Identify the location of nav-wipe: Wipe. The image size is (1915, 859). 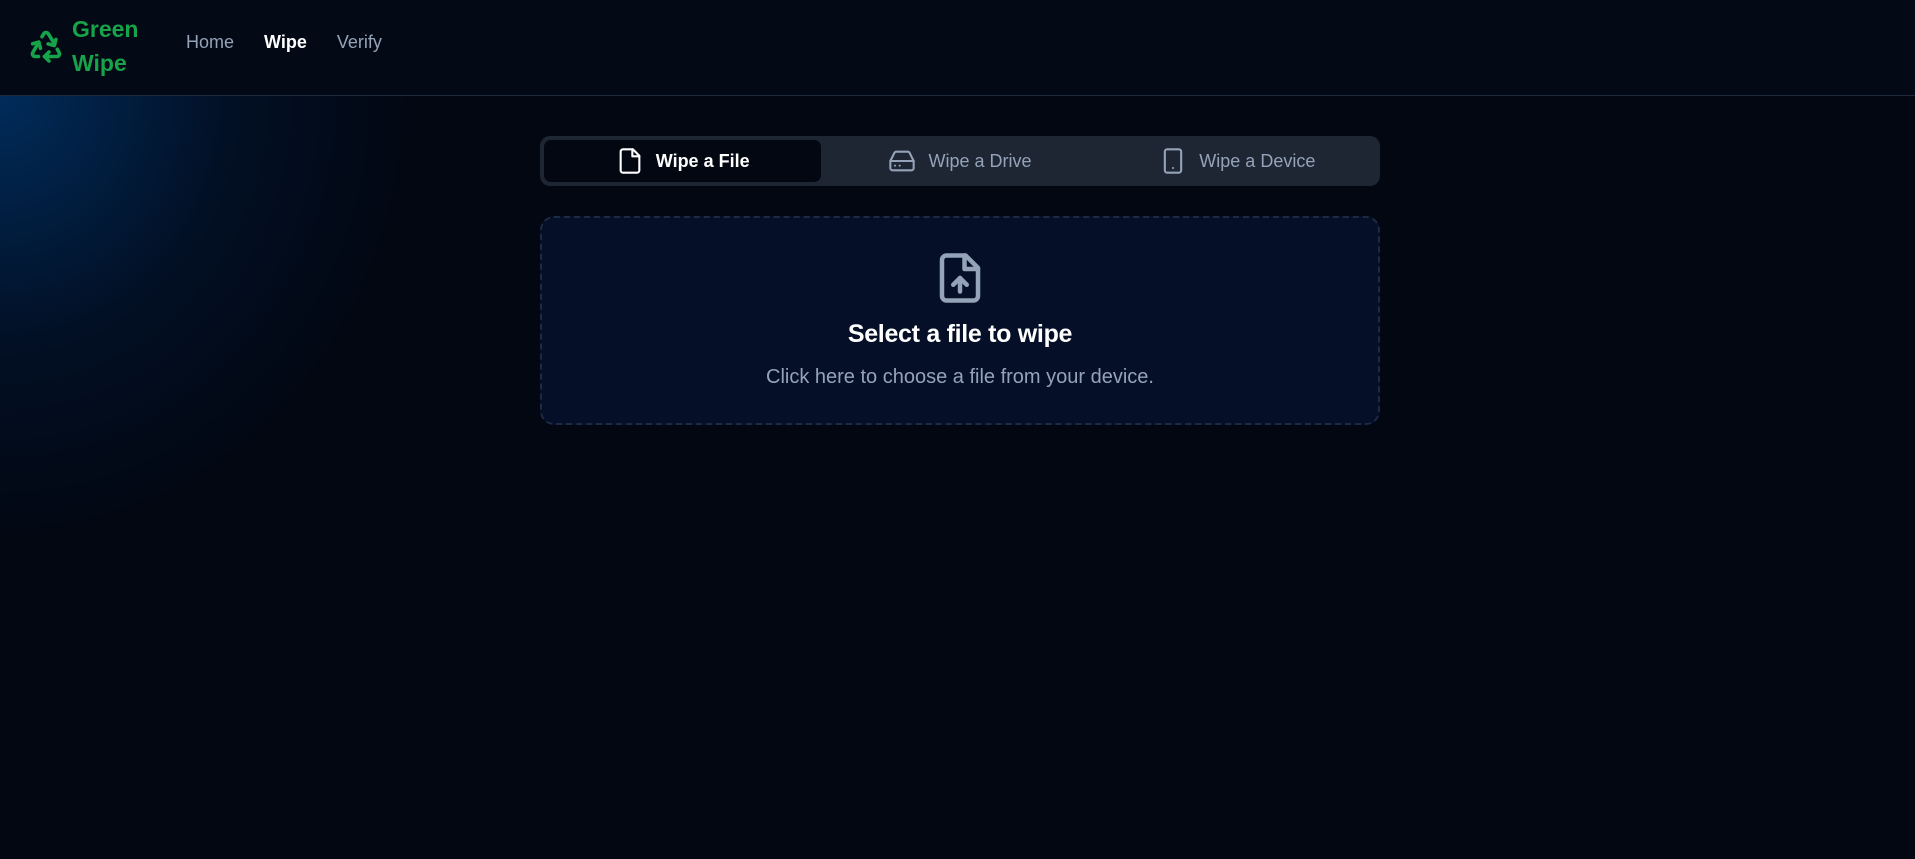
(285, 42).